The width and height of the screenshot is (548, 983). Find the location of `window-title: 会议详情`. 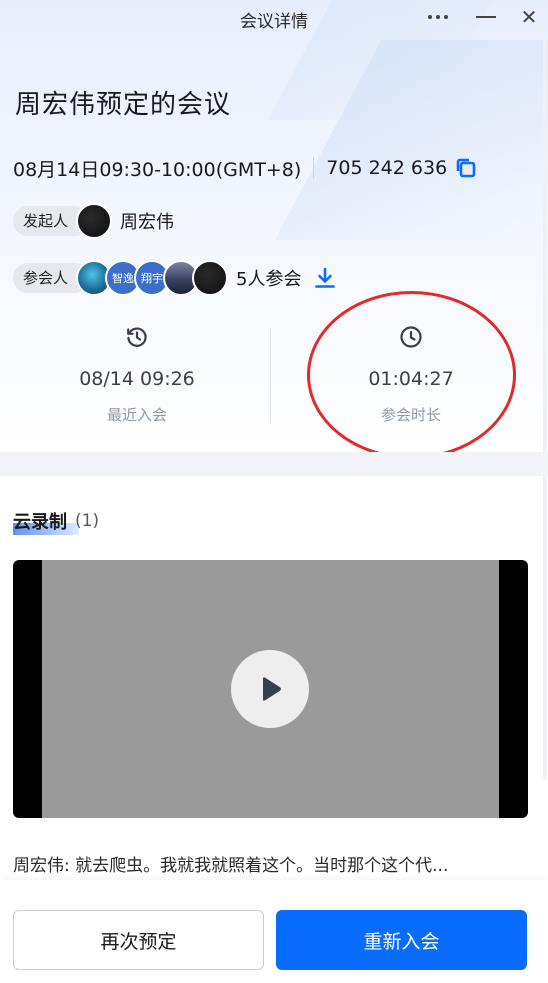

window-title: 会议详情 is located at coordinates (274, 22).